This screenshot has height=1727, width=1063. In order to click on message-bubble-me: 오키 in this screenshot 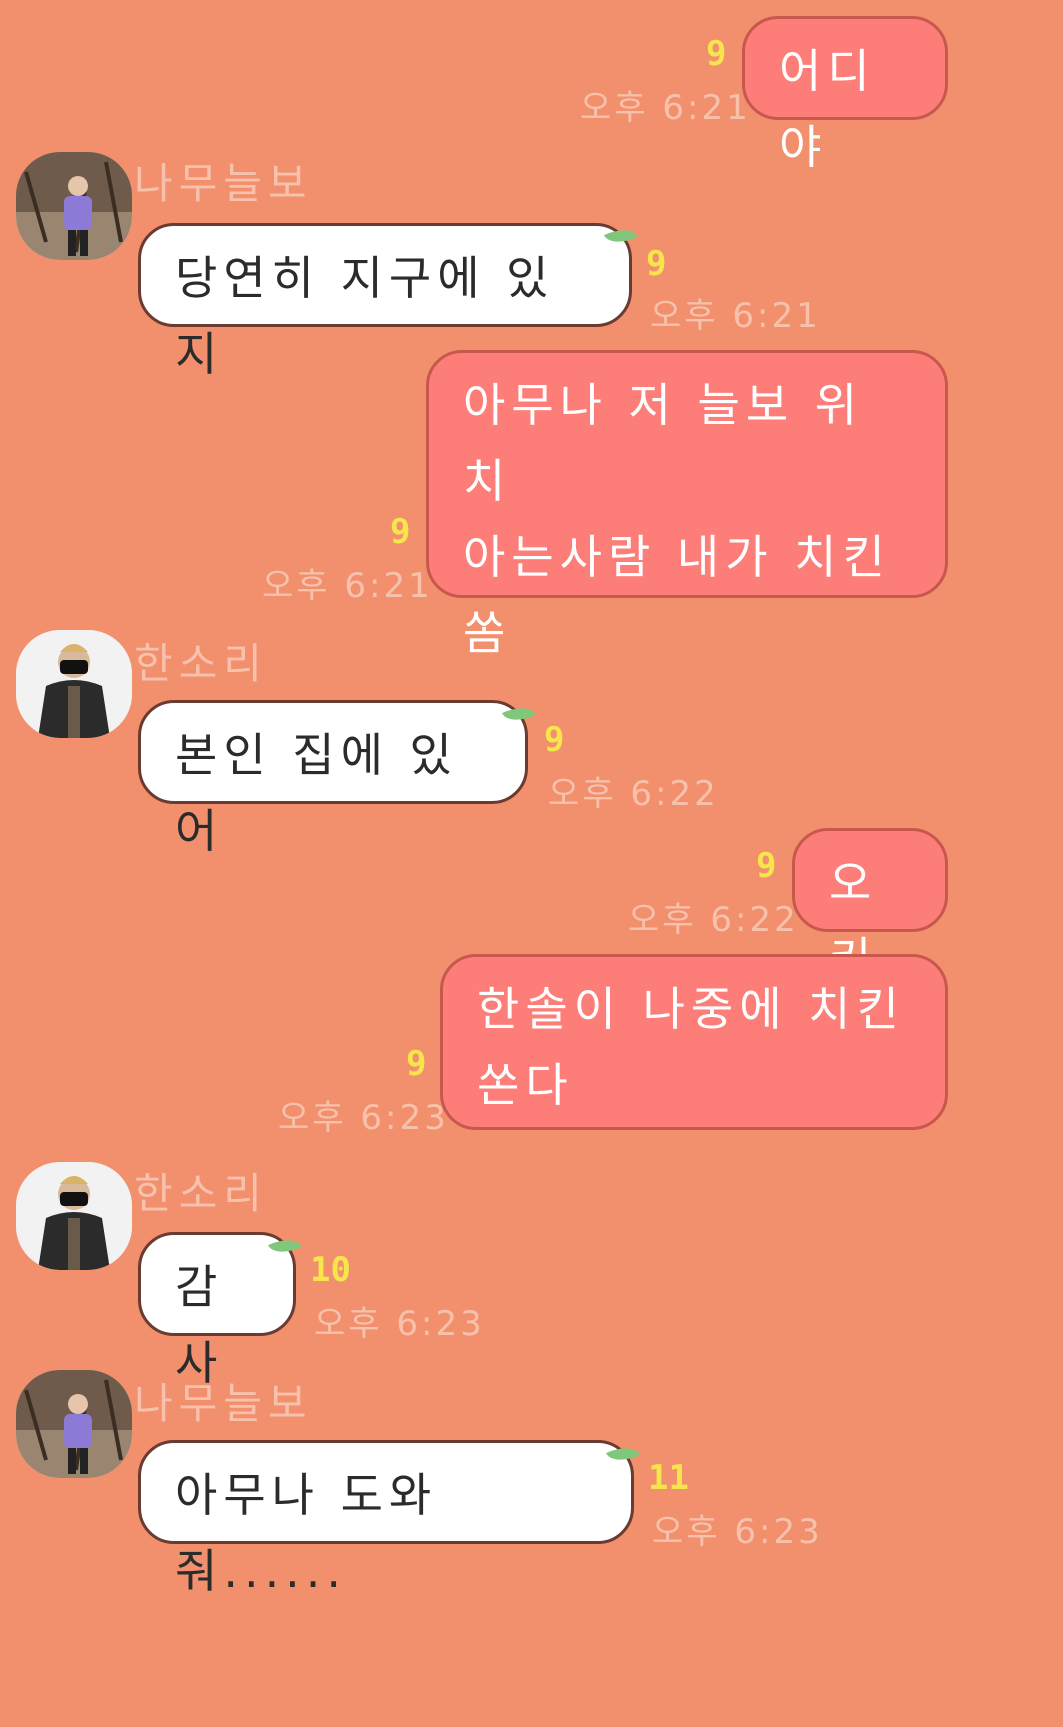, I will do `click(870, 907)`.